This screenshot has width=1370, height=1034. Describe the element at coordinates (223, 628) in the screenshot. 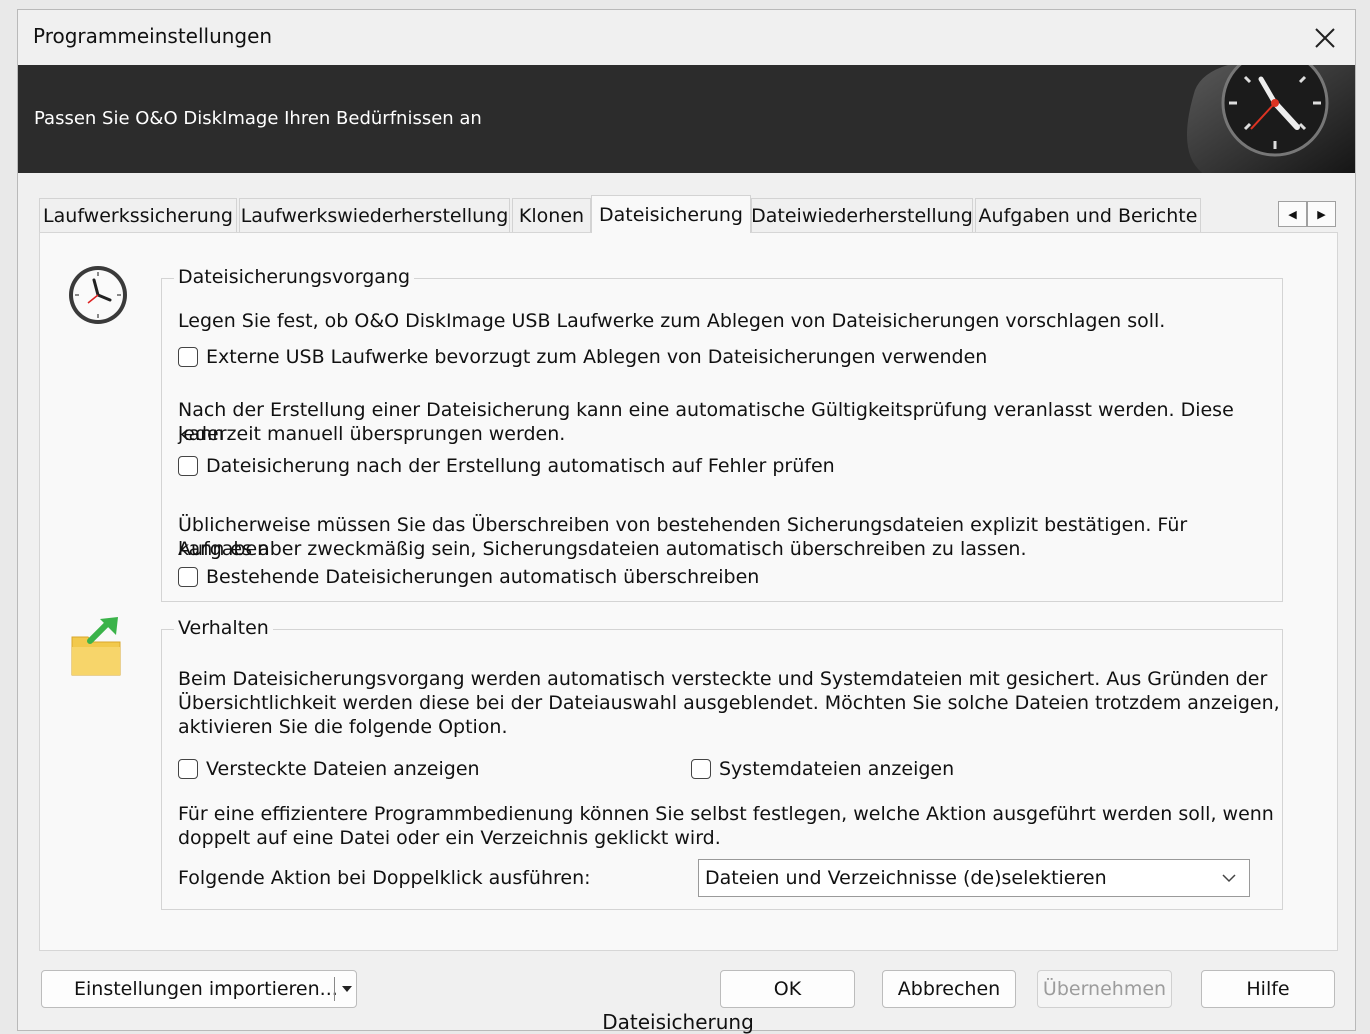

I see `group-title: Verhalten` at that location.